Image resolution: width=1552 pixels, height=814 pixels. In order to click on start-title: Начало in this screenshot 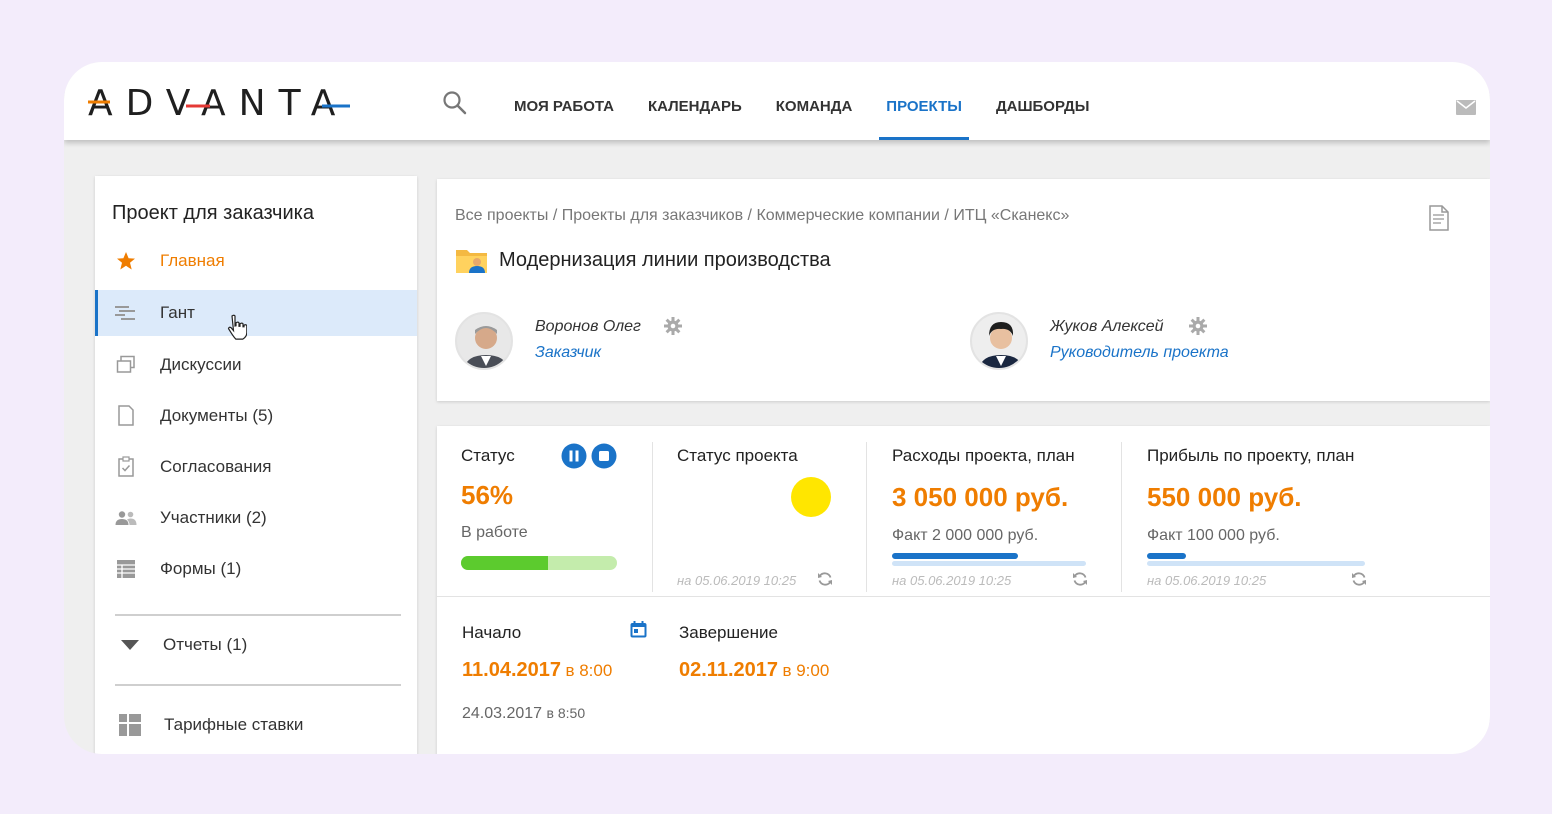, I will do `click(492, 632)`.